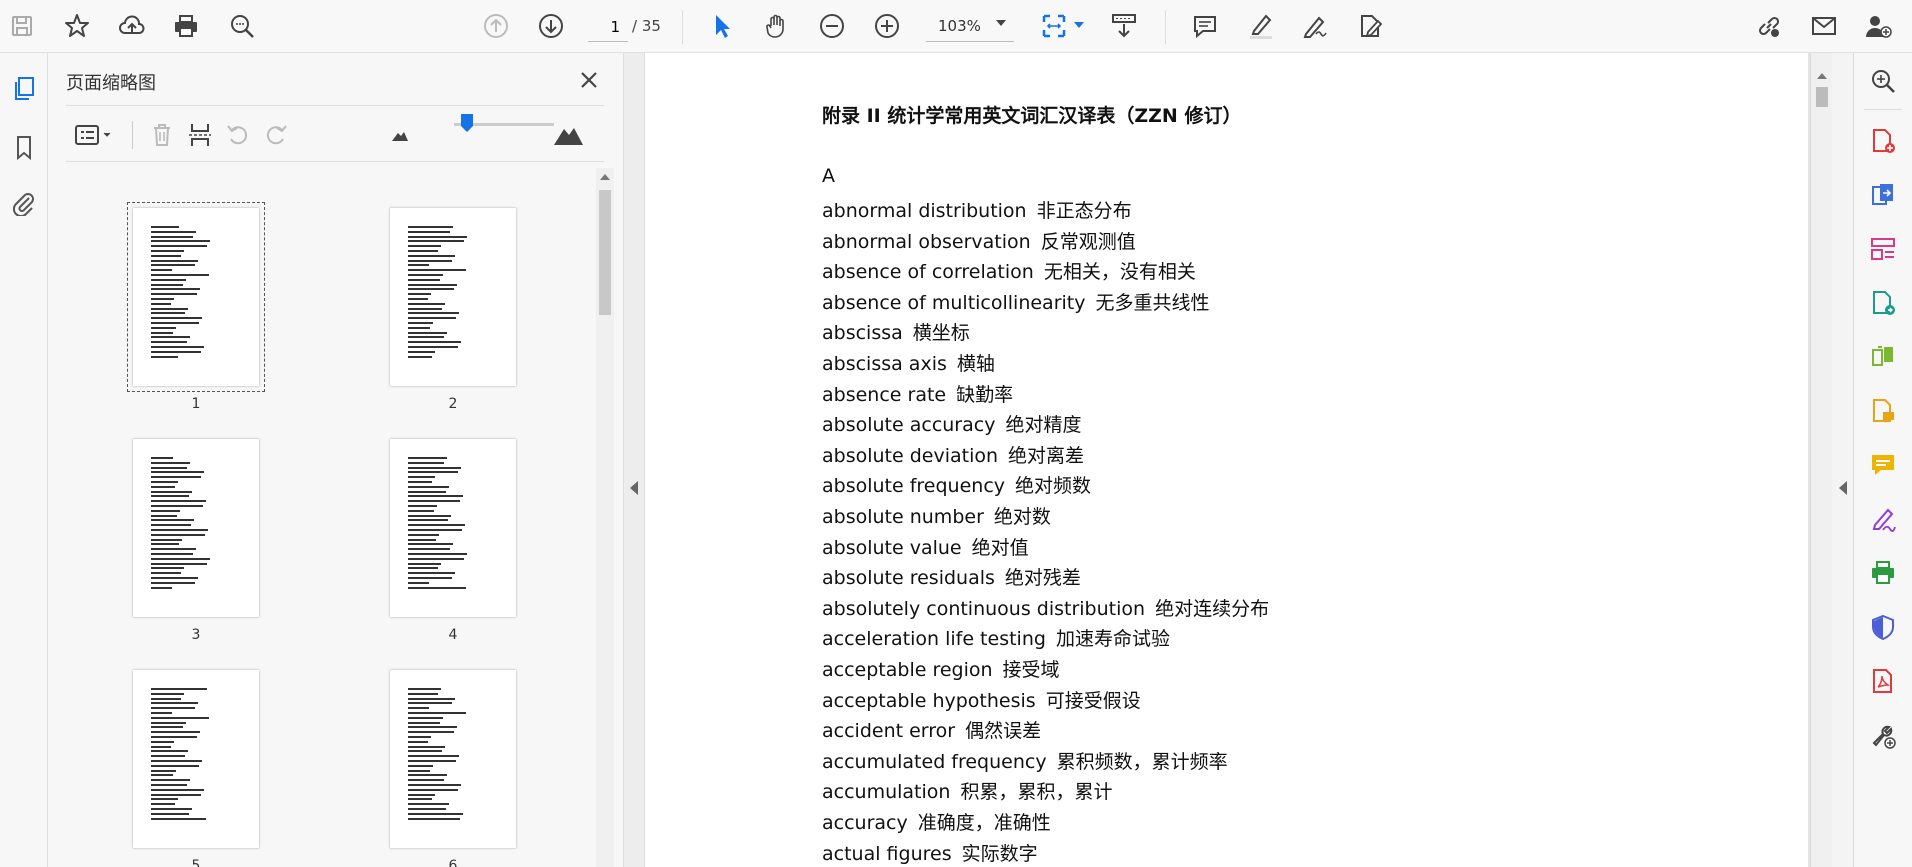  What do you see at coordinates (24, 203) in the screenshot?
I see `attachment-icon` at bounding box center [24, 203].